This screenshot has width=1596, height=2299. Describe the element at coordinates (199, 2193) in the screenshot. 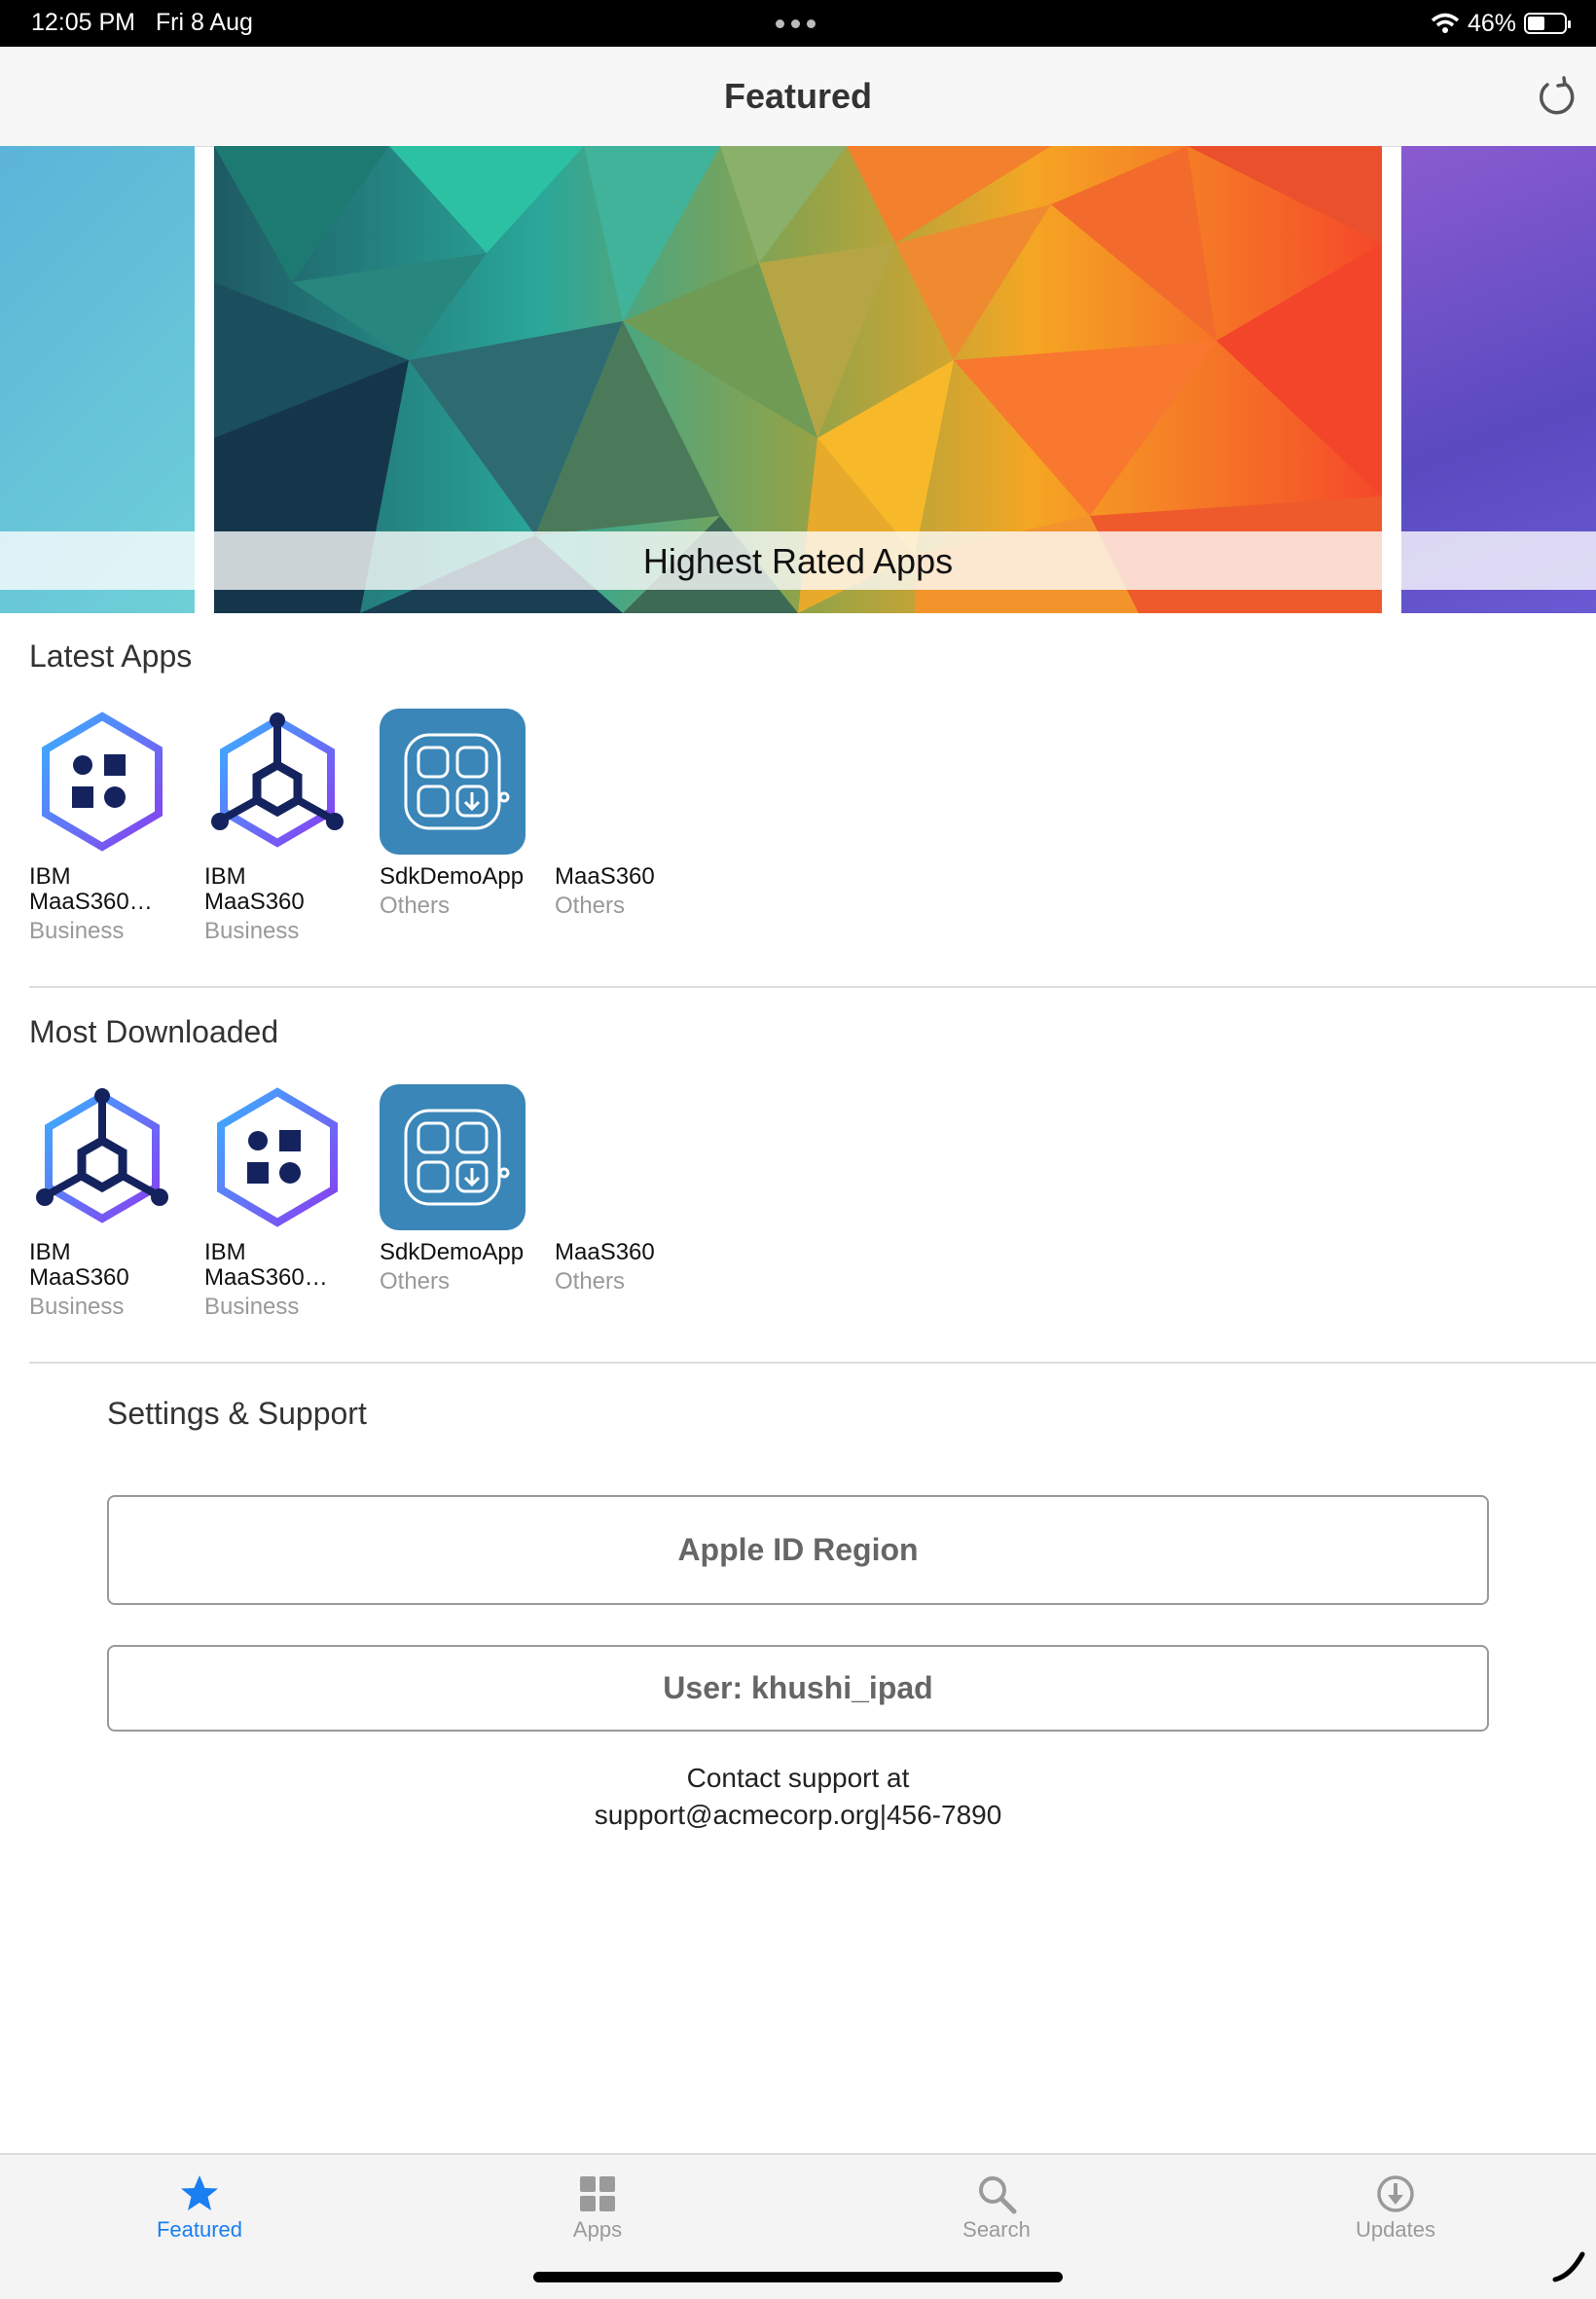

I see `star-icon` at that location.